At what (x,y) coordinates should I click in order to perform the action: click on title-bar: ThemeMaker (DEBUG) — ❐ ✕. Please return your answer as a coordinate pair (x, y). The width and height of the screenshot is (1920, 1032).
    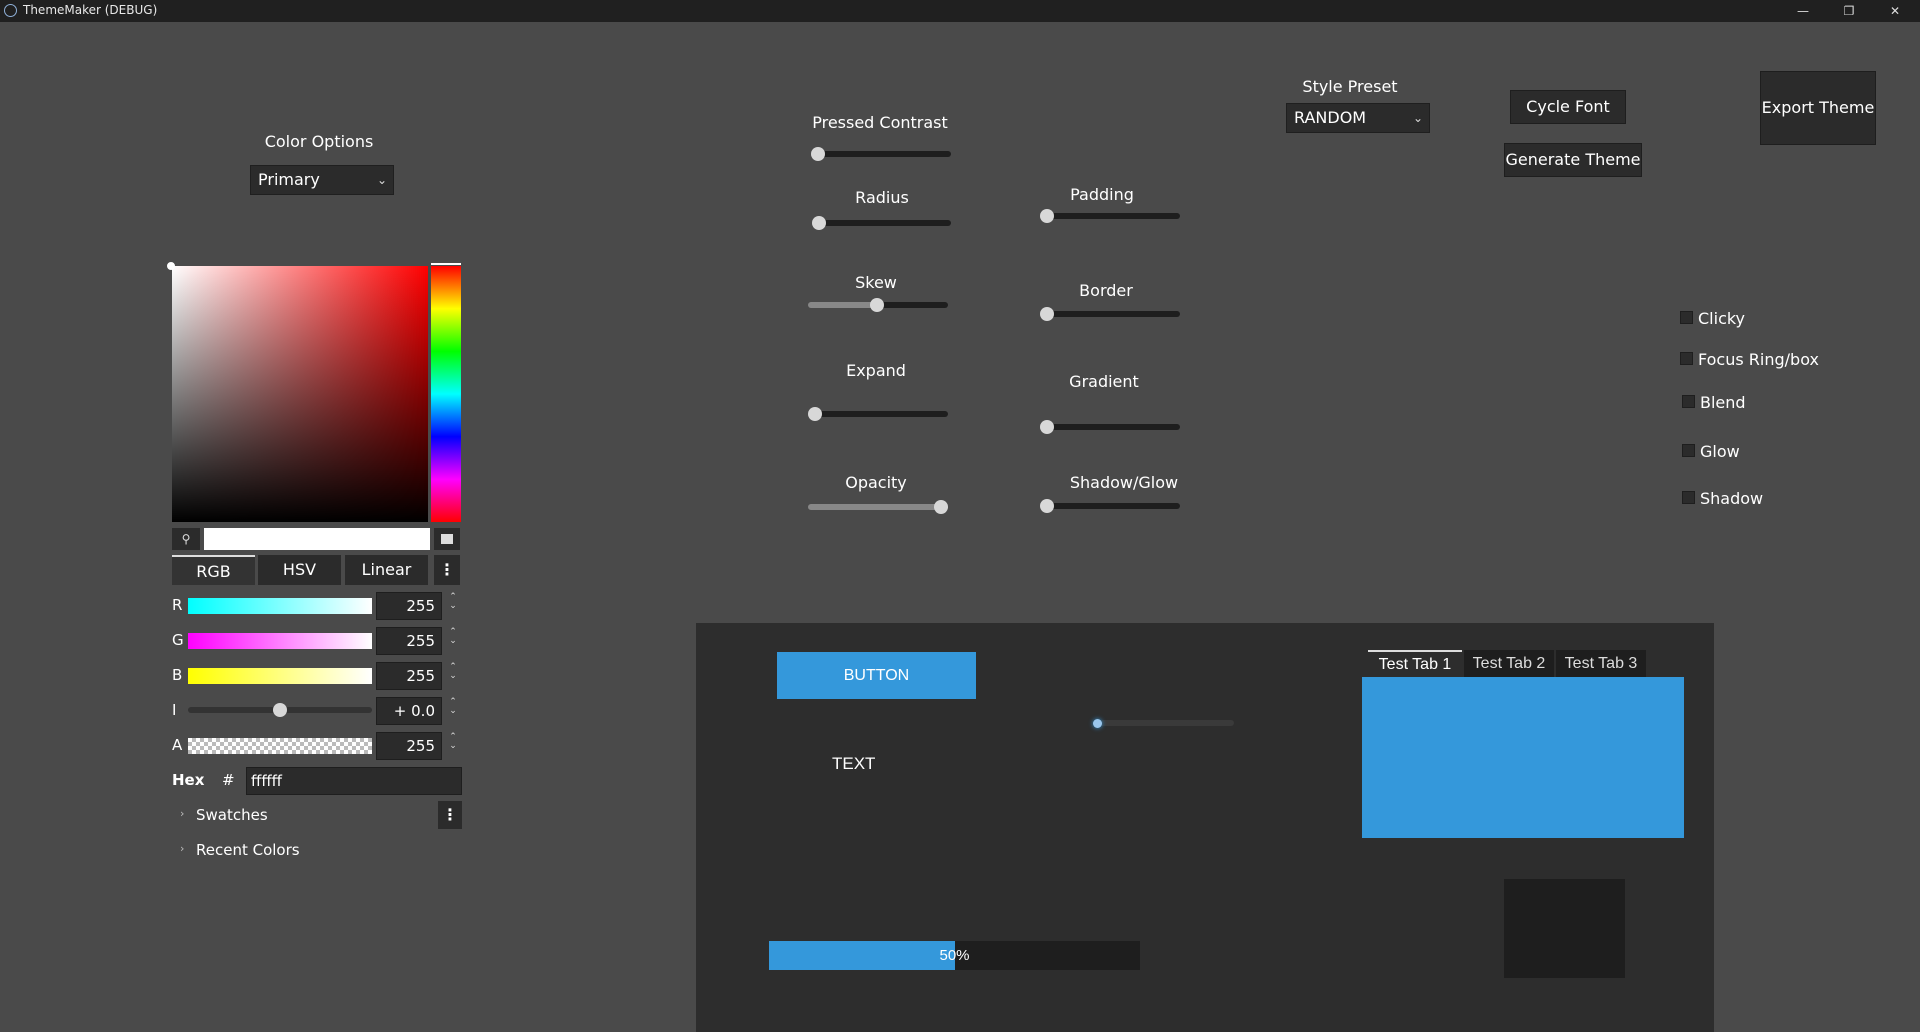
    Looking at the image, I should click on (960, 11).